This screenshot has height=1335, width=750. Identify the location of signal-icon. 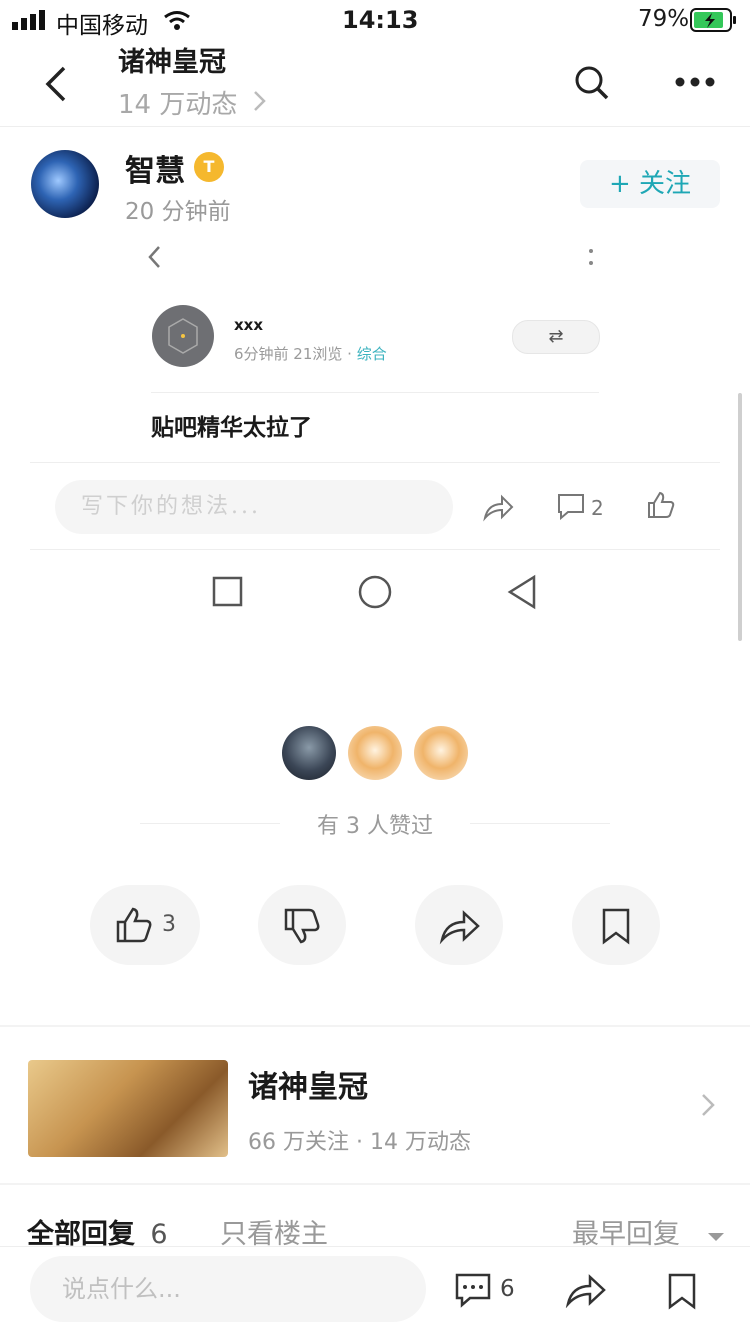
(28, 20).